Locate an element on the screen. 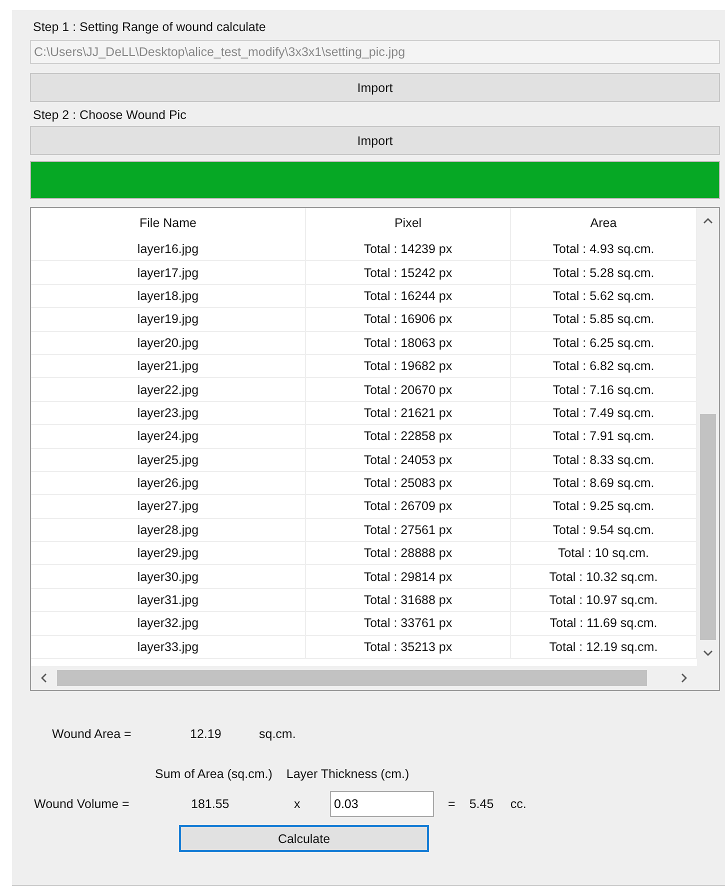  table-cell: Total : 35213 px is located at coordinates (408, 647).